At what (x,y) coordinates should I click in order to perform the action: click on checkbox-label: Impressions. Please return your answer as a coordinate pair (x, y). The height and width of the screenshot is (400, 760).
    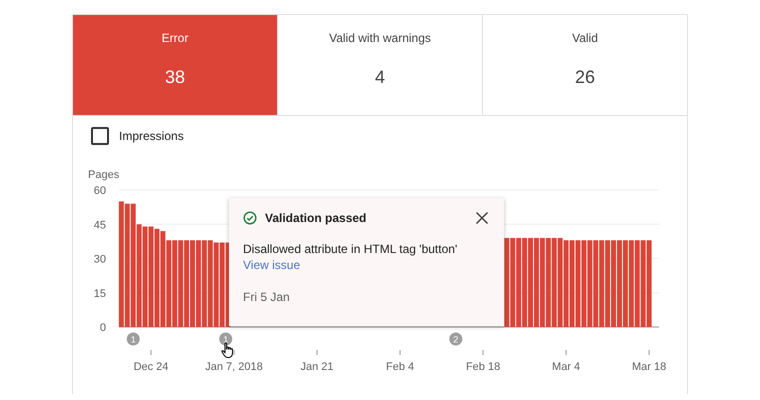
    Looking at the image, I should click on (151, 136).